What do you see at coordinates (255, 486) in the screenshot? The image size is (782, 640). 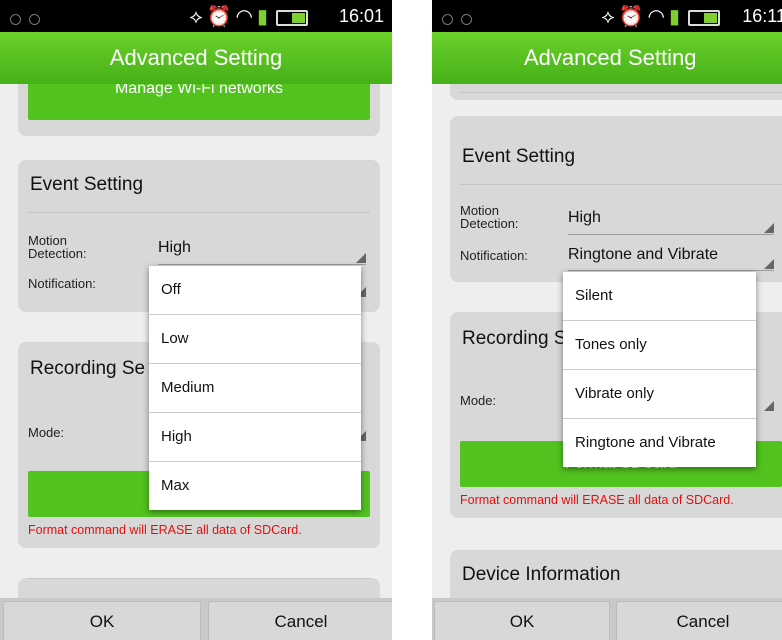 I see `dropdown-option-max: Max` at bounding box center [255, 486].